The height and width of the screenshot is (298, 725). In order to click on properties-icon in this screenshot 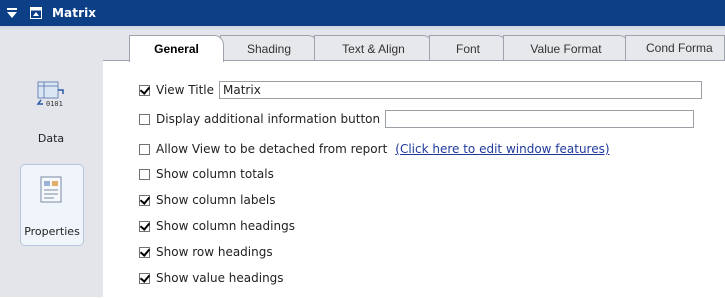, I will do `click(51, 191)`.